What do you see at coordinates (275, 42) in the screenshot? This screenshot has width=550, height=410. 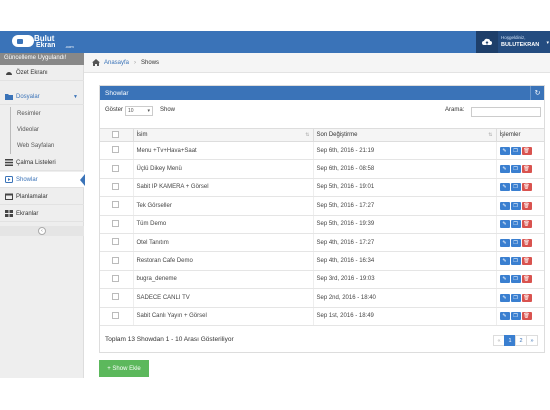 I see `top-navbar` at bounding box center [275, 42].